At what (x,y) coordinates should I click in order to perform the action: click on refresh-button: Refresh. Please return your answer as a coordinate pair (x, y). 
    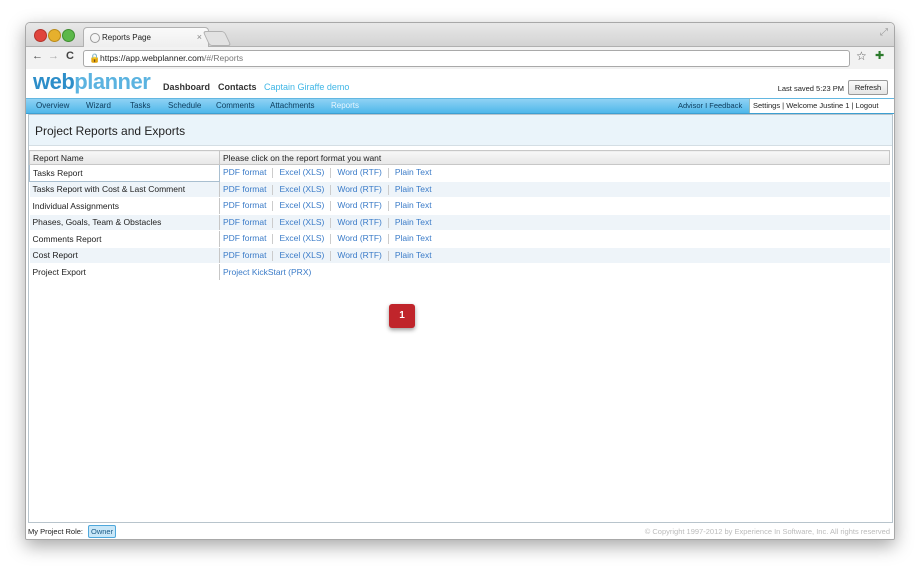
    Looking at the image, I should click on (868, 87).